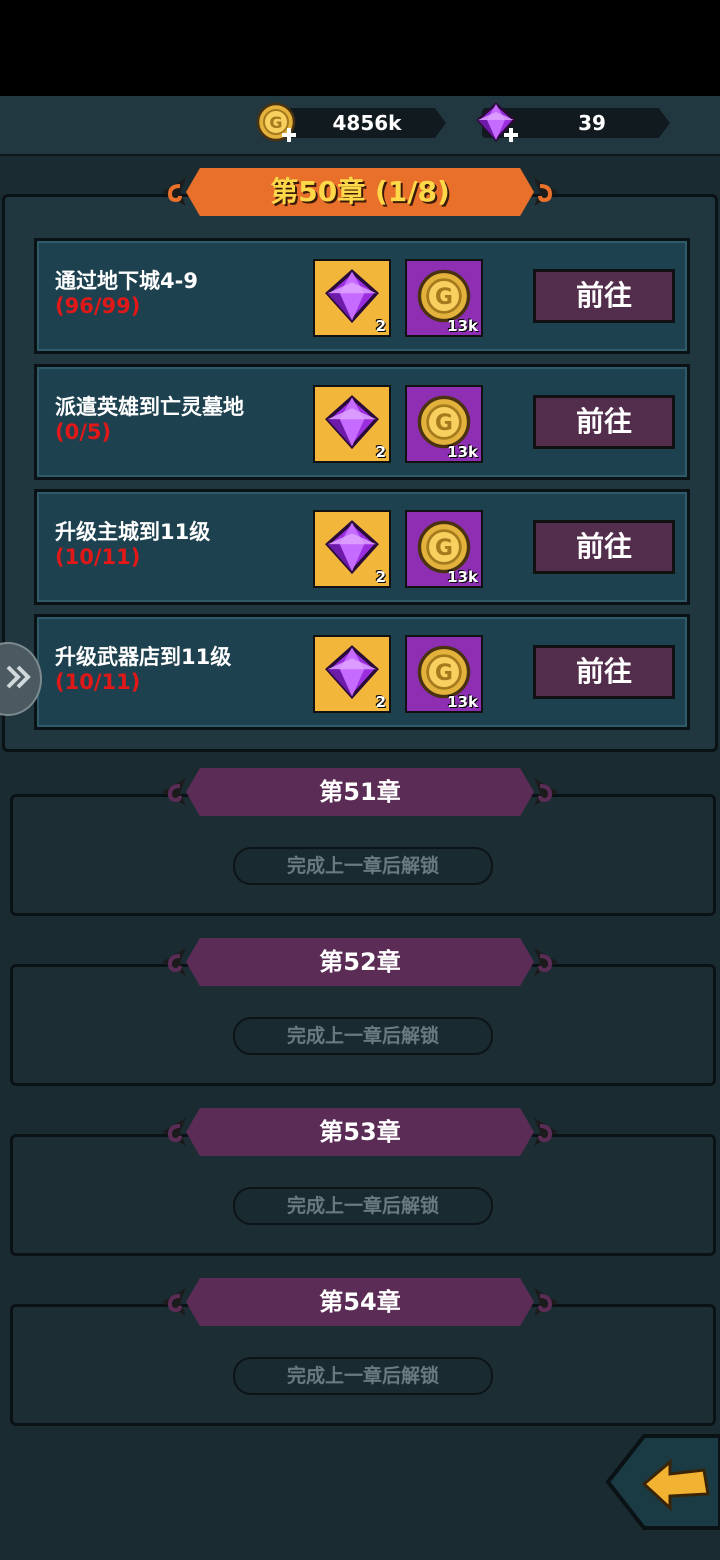 The width and height of the screenshot is (720, 1560). What do you see at coordinates (360, 48) in the screenshot?
I see `status-bar` at bounding box center [360, 48].